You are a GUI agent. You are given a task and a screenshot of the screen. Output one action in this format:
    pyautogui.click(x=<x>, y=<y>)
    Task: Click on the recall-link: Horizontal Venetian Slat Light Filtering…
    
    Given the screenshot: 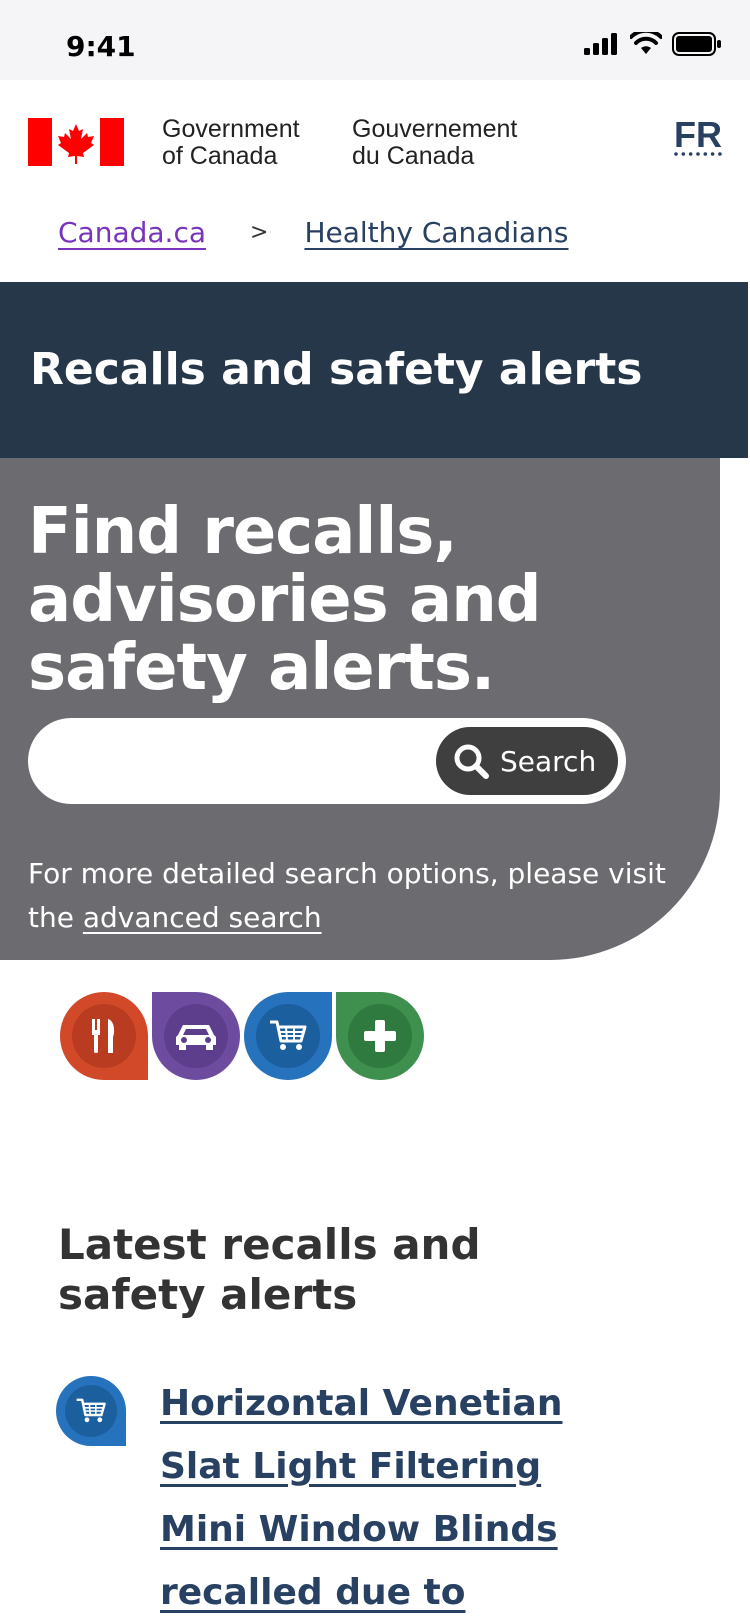 What is the action you would take?
    pyautogui.click(x=370, y=1498)
    